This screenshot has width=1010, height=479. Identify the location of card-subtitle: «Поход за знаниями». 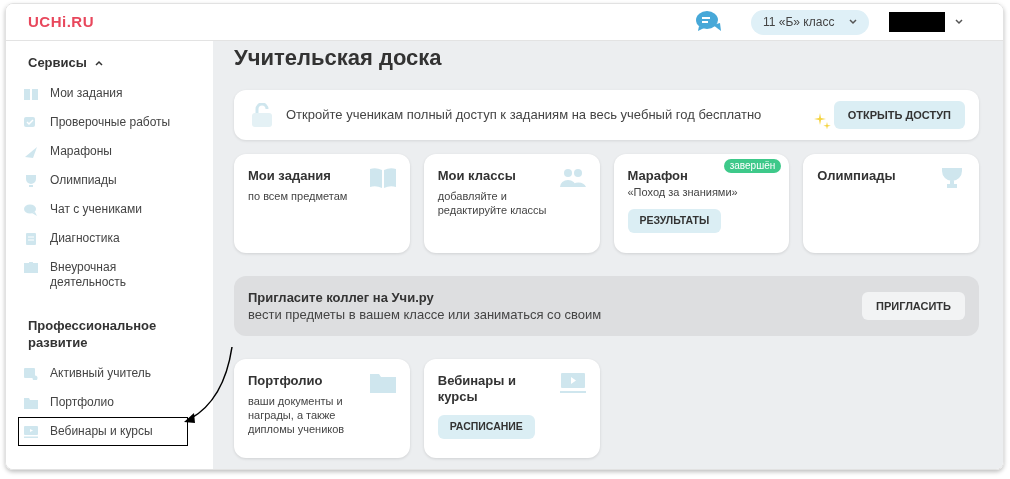
(683, 192).